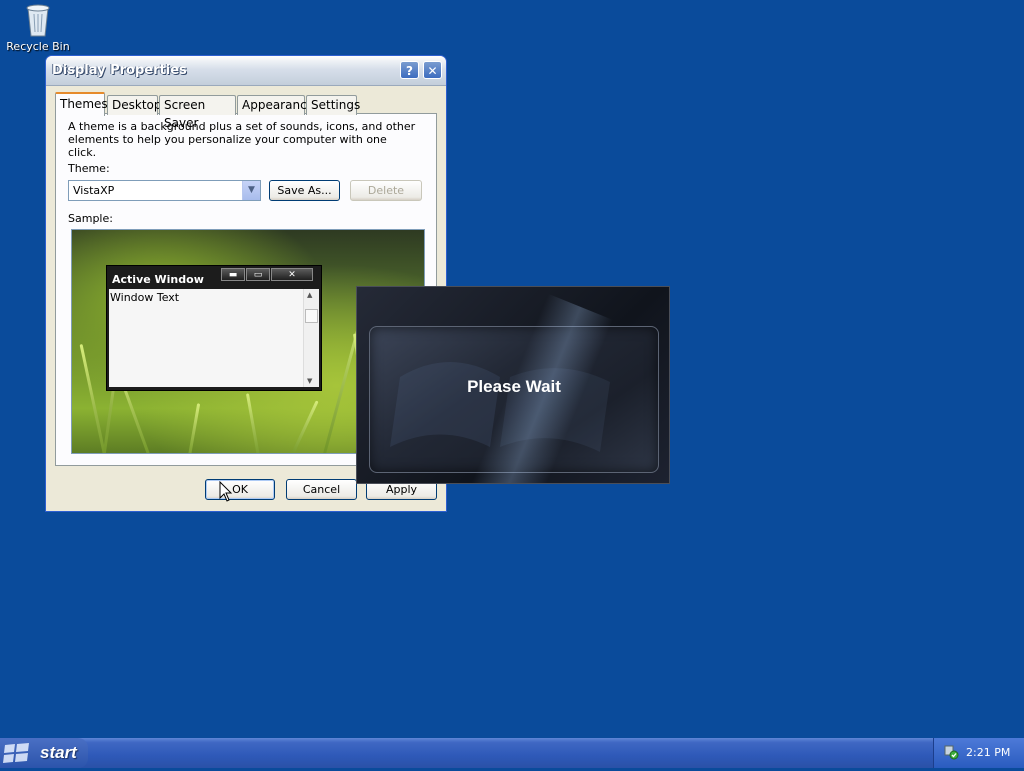 The image size is (1024, 771). I want to click on please-wait-dialog: Please Wait, so click(513, 385).